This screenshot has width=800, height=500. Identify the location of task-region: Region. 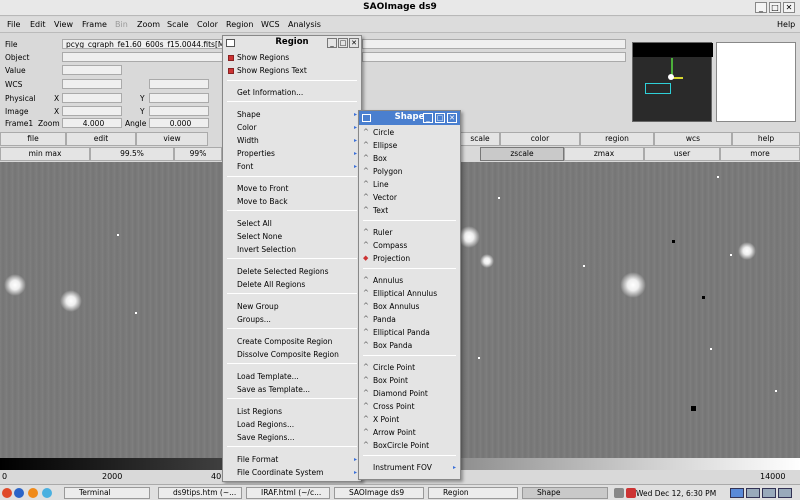
(473, 493).